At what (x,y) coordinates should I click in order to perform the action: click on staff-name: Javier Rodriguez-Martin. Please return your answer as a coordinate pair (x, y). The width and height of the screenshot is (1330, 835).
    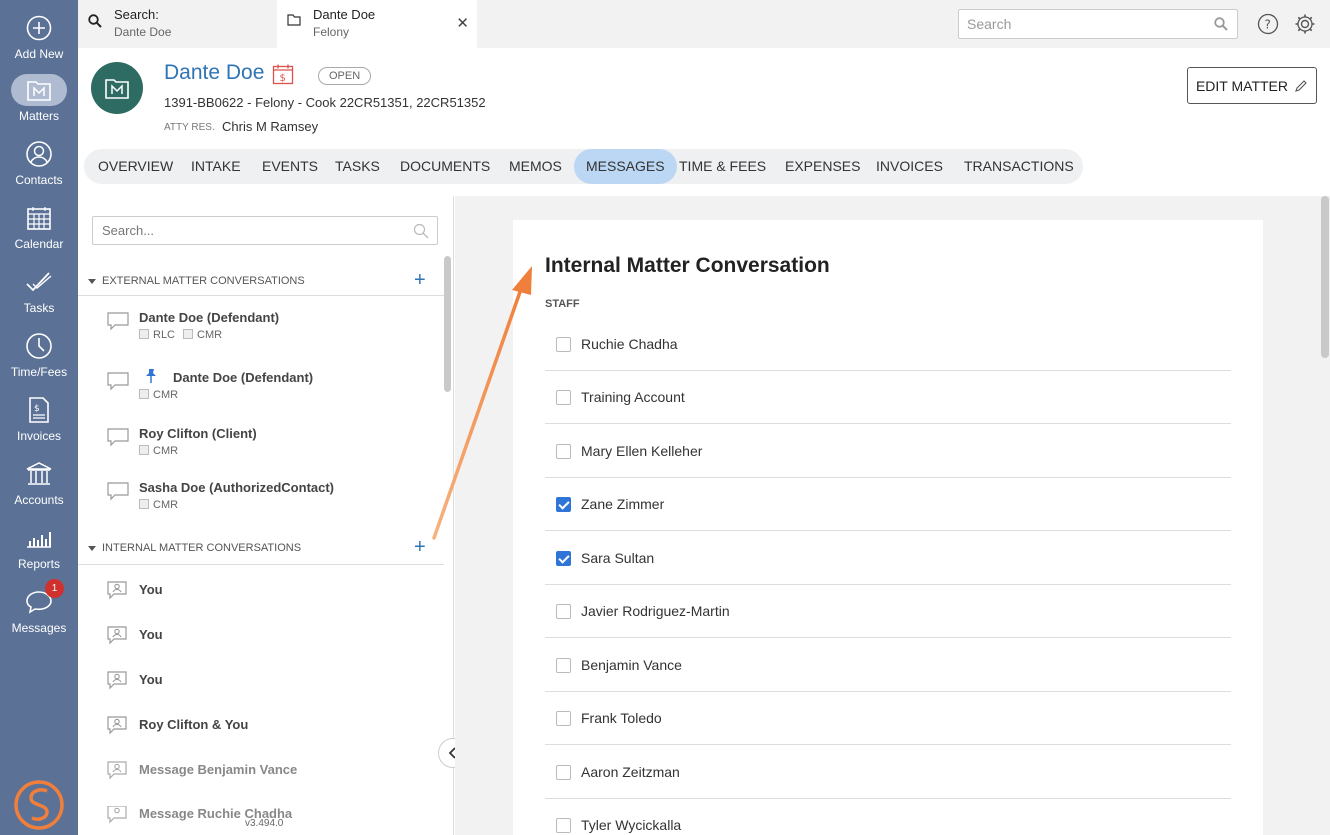
    Looking at the image, I should click on (655, 611).